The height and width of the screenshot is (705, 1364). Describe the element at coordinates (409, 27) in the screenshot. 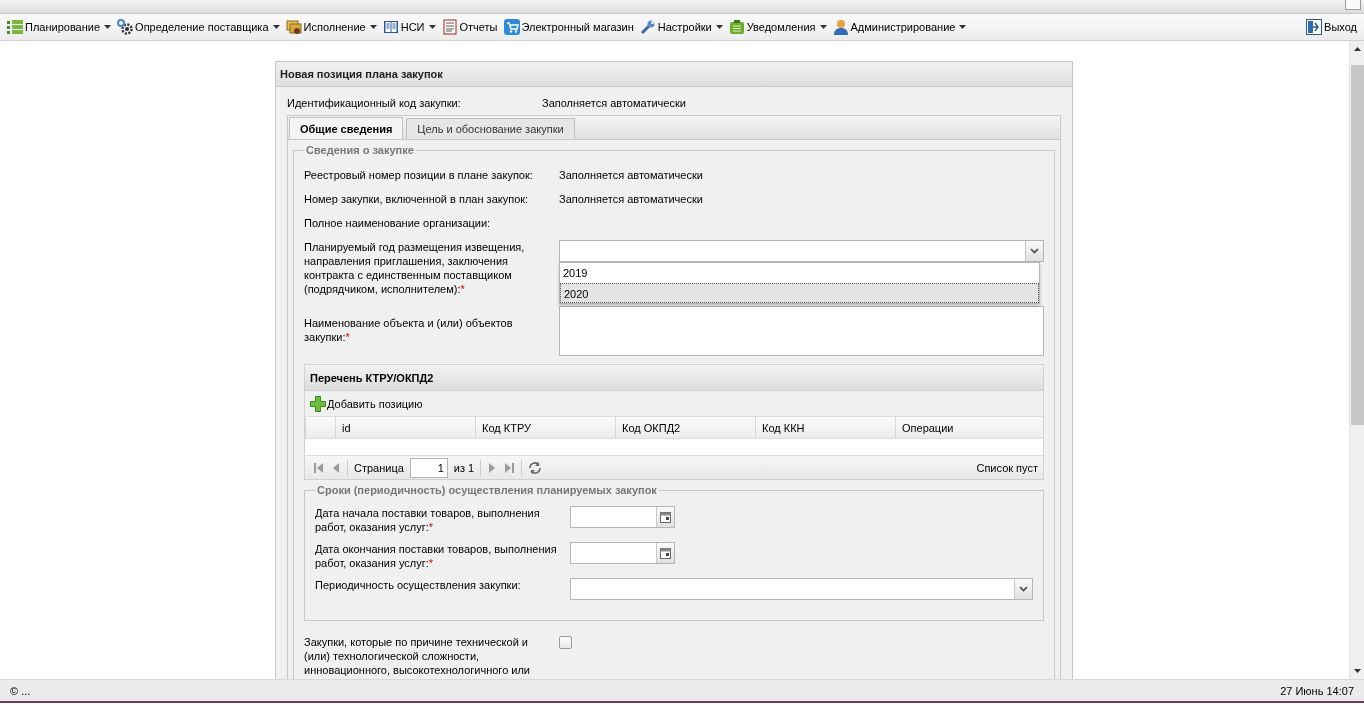

I see `menu-item: НСИ` at that location.